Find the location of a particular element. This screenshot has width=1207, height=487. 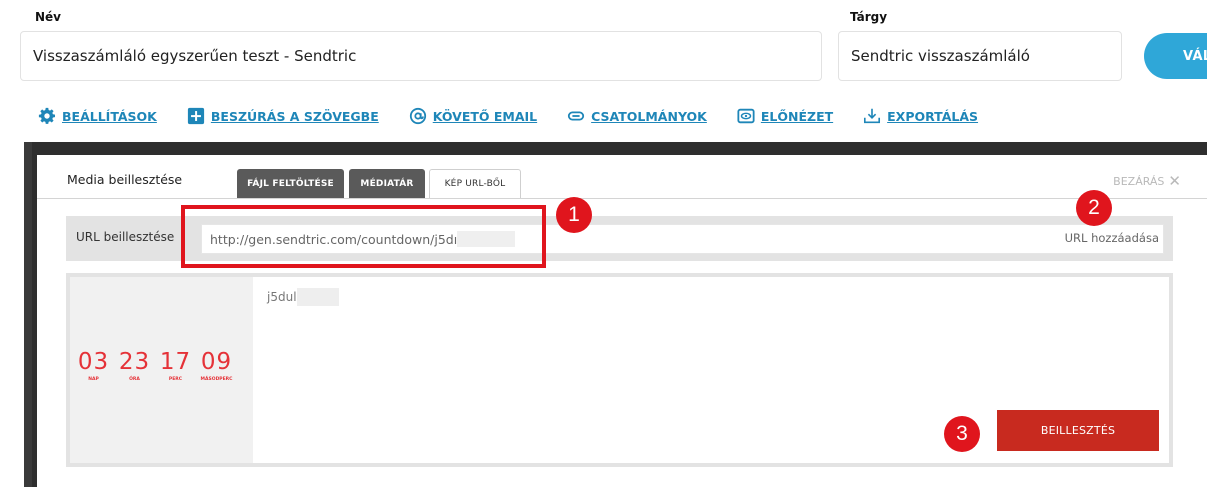

modal-title: Media beillesztése is located at coordinates (125, 179).